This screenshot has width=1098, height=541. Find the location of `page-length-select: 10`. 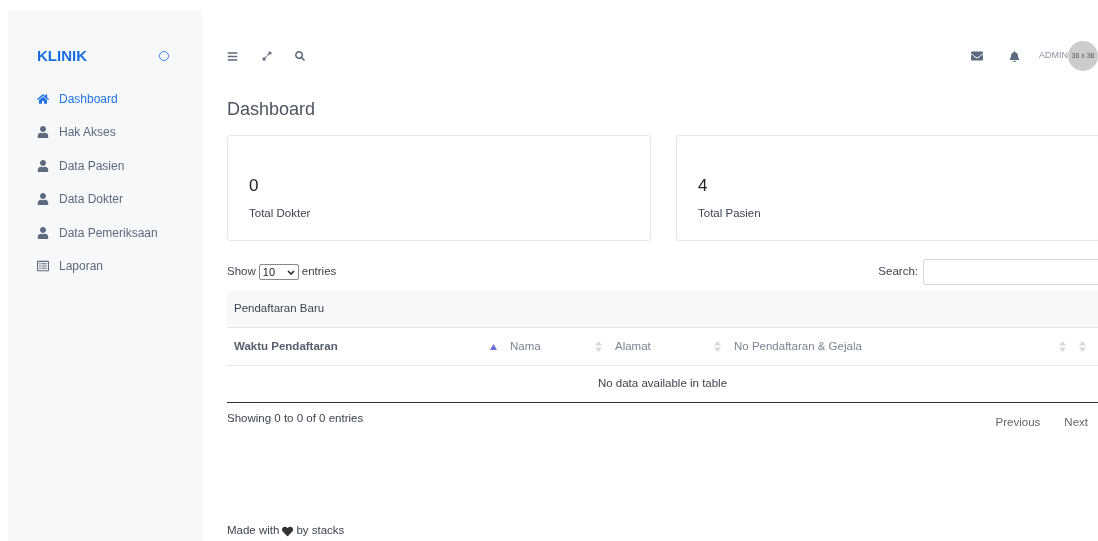

page-length-select: 10 is located at coordinates (278, 272).